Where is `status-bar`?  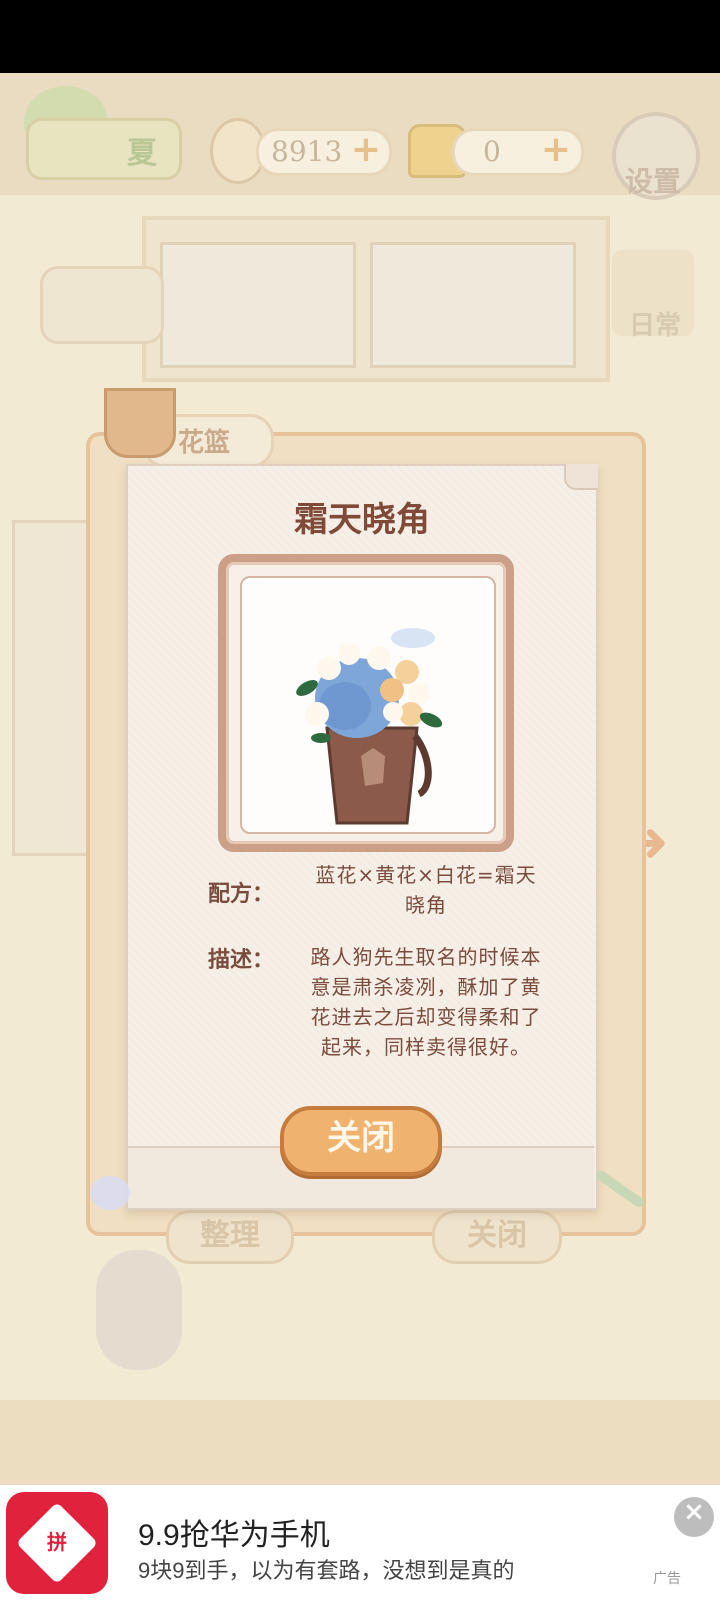 status-bar is located at coordinates (360, 36).